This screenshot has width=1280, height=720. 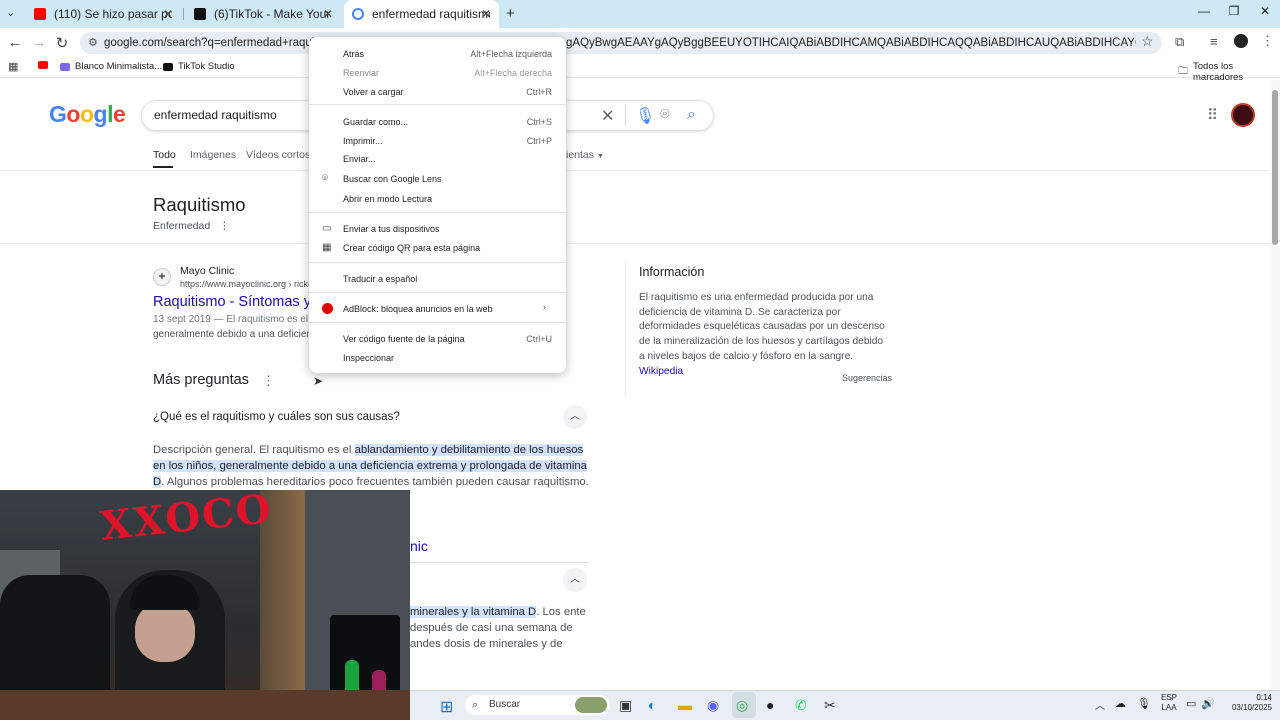 I want to click on shortcut: Ctrl+R, so click(x=539, y=92).